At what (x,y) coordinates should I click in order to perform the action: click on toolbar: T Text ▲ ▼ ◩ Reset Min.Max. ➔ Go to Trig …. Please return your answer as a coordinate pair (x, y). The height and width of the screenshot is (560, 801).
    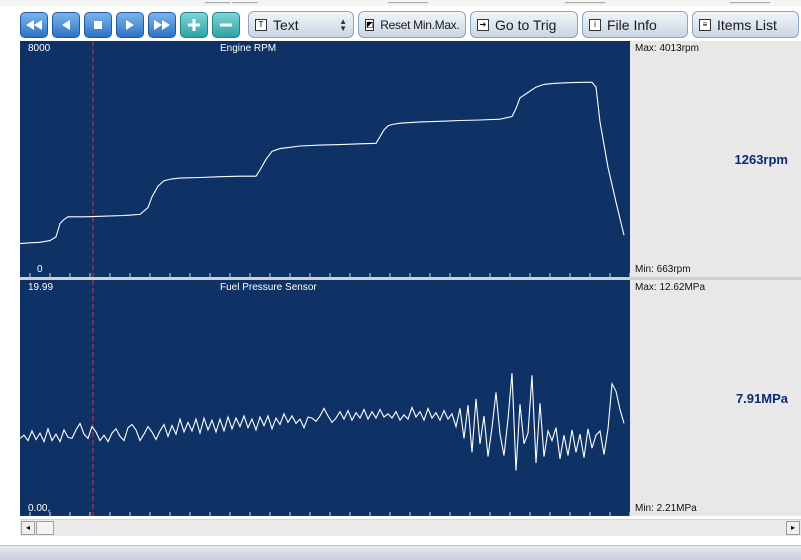
    Looking at the image, I should click on (400, 23).